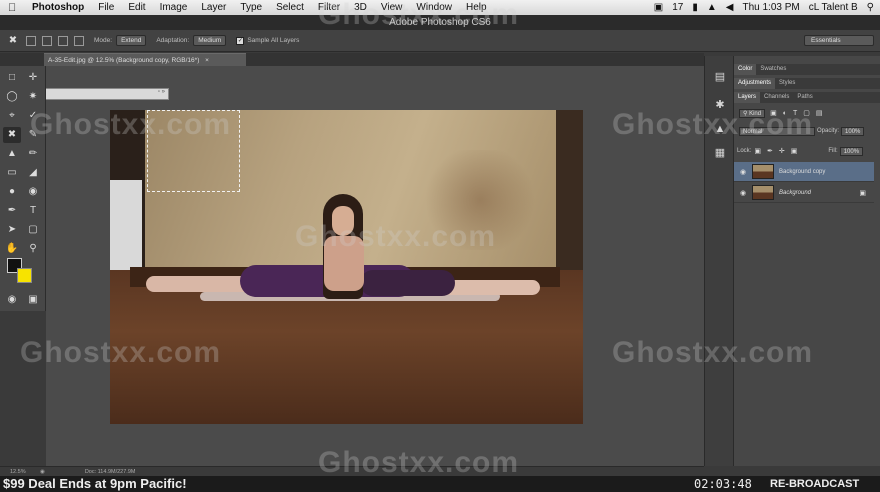 Image resolution: width=880 pixels, height=492 pixels. What do you see at coordinates (815, 484) in the screenshot?
I see `rebroadcast-label: RE-BROADCAST` at bounding box center [815, 484].